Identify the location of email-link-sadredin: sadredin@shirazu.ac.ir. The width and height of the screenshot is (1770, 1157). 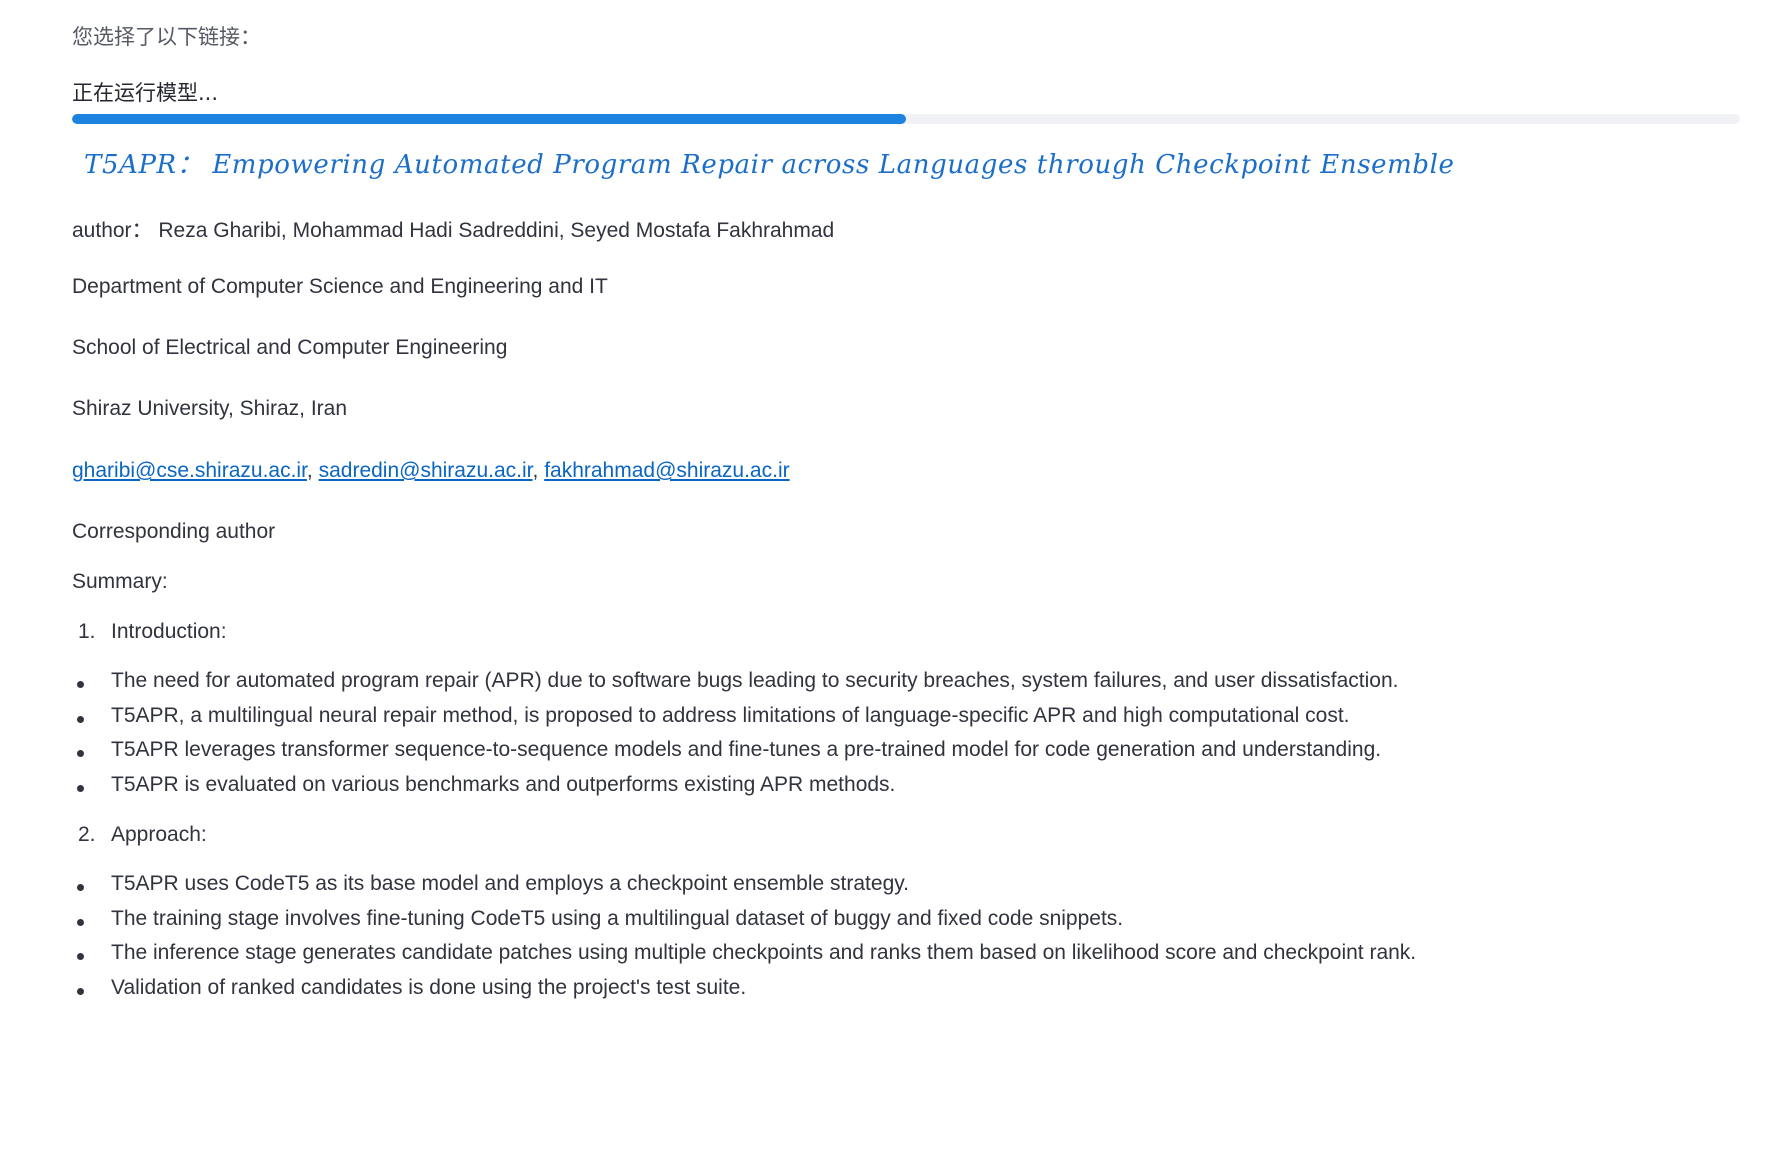
(426, 470).